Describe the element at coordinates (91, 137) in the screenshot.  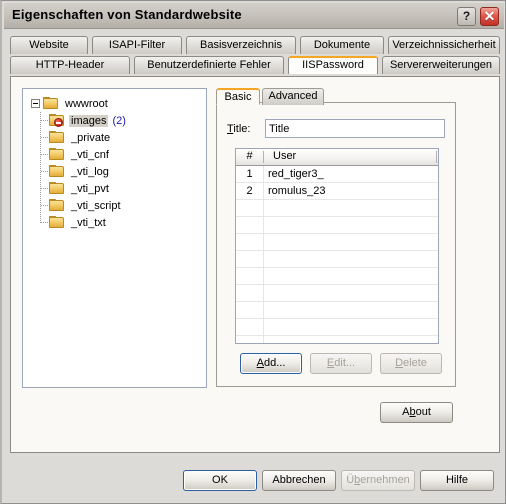
I see `tree-node-label: _private` at that location.